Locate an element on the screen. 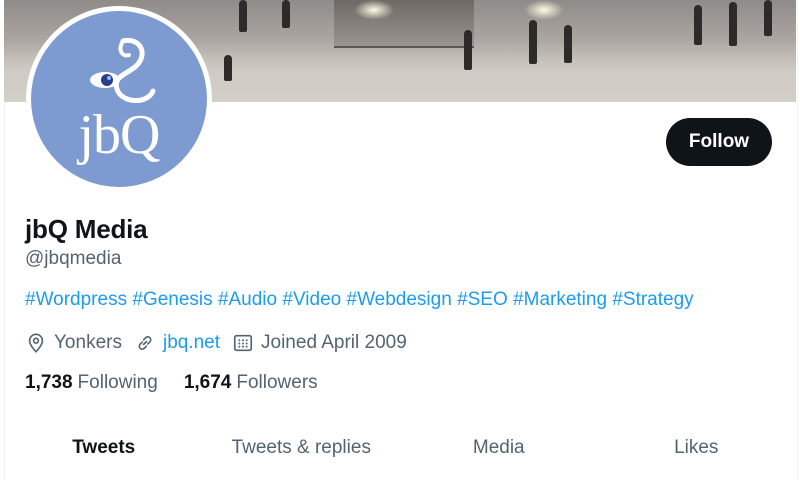 Image resolution: width=800 pixels, height=480 pixels. follow-button: Follow is located at coordinates (719, 142).